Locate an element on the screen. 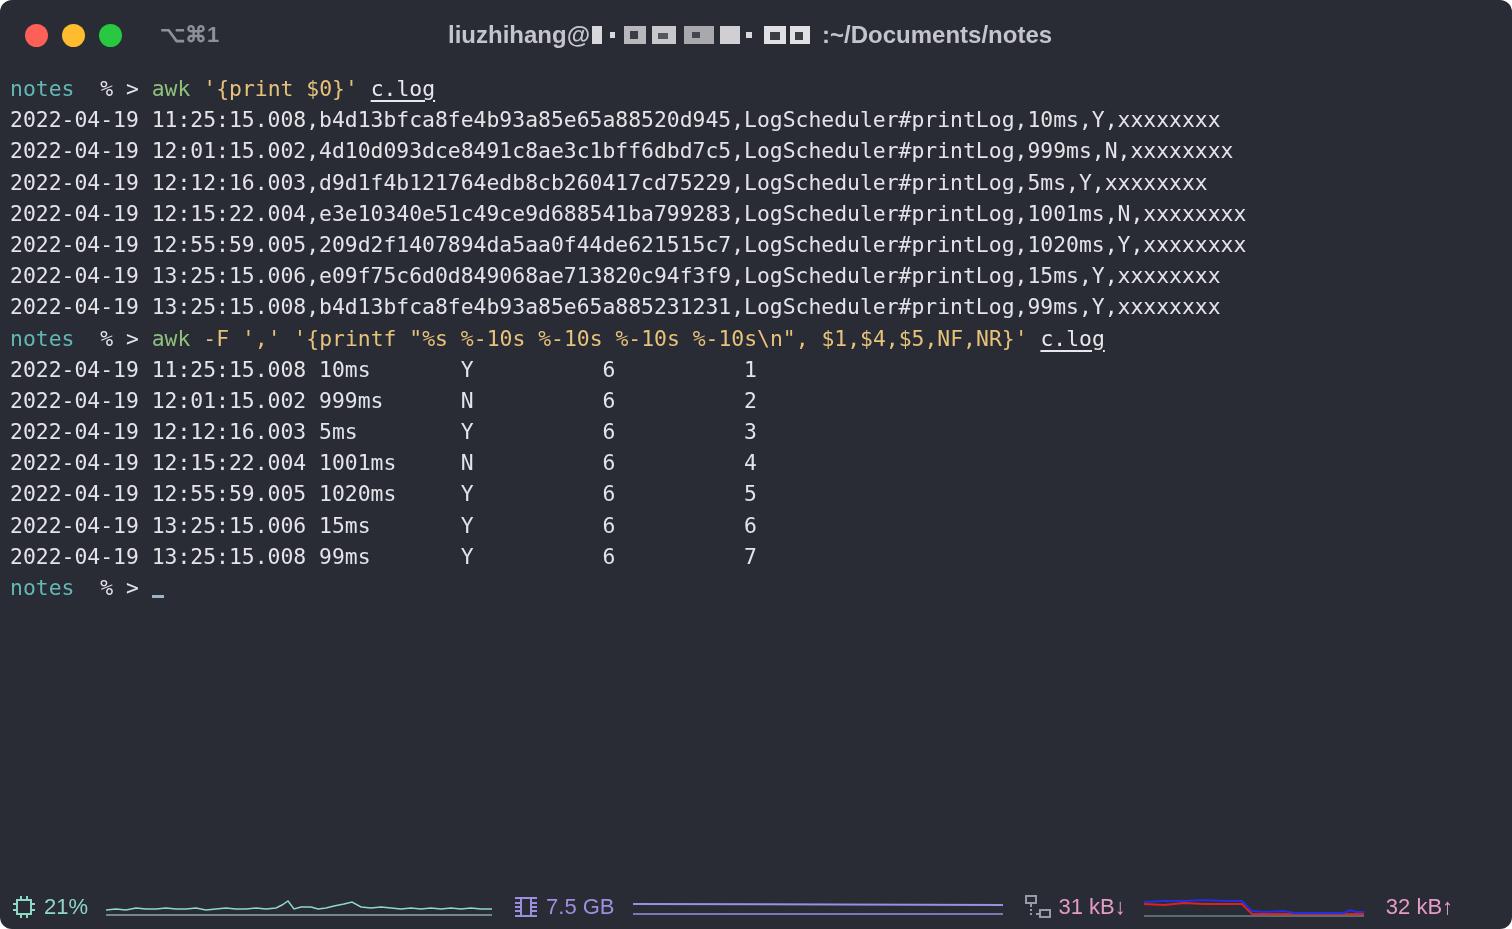 The image size is (1512, 929). output-line: 2022-04-19 12:55:59.005,209d2f1407894da5aa0f44de621515c7,LogScheduler#printLog,1020ms,Y,xxxxxxxx is located at coordinates (628, 244).